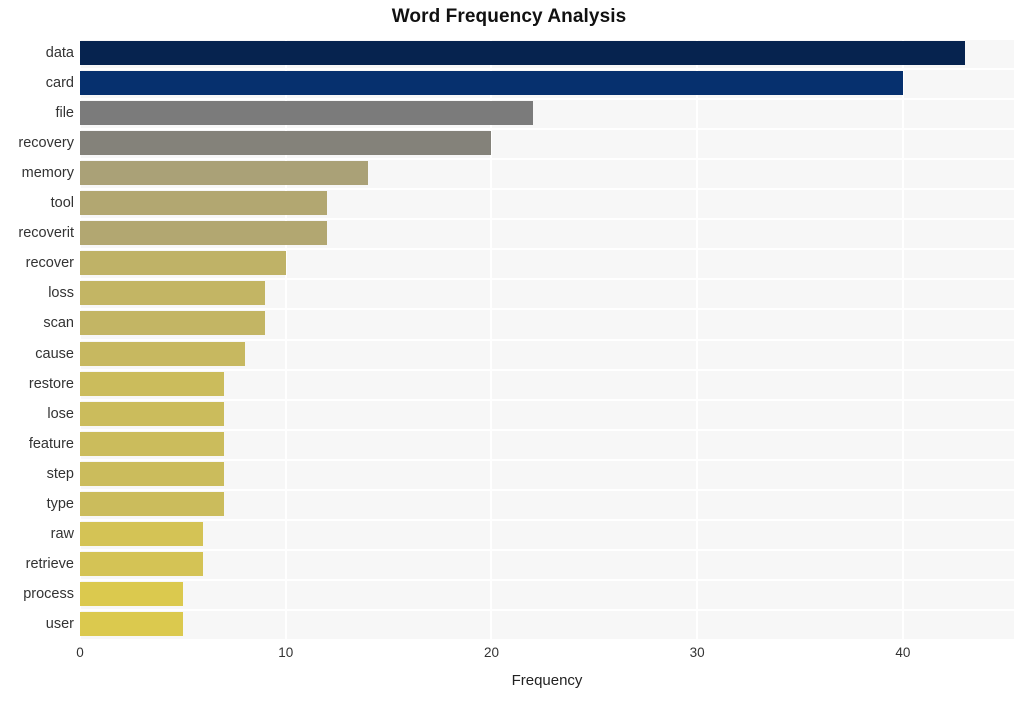 The height and width of the screenshot is (701, 1018). What do you see at coordinates (59, 53) in the screenshot?
I see `y-tick-label-data: data` at bounding box center [59, 53].